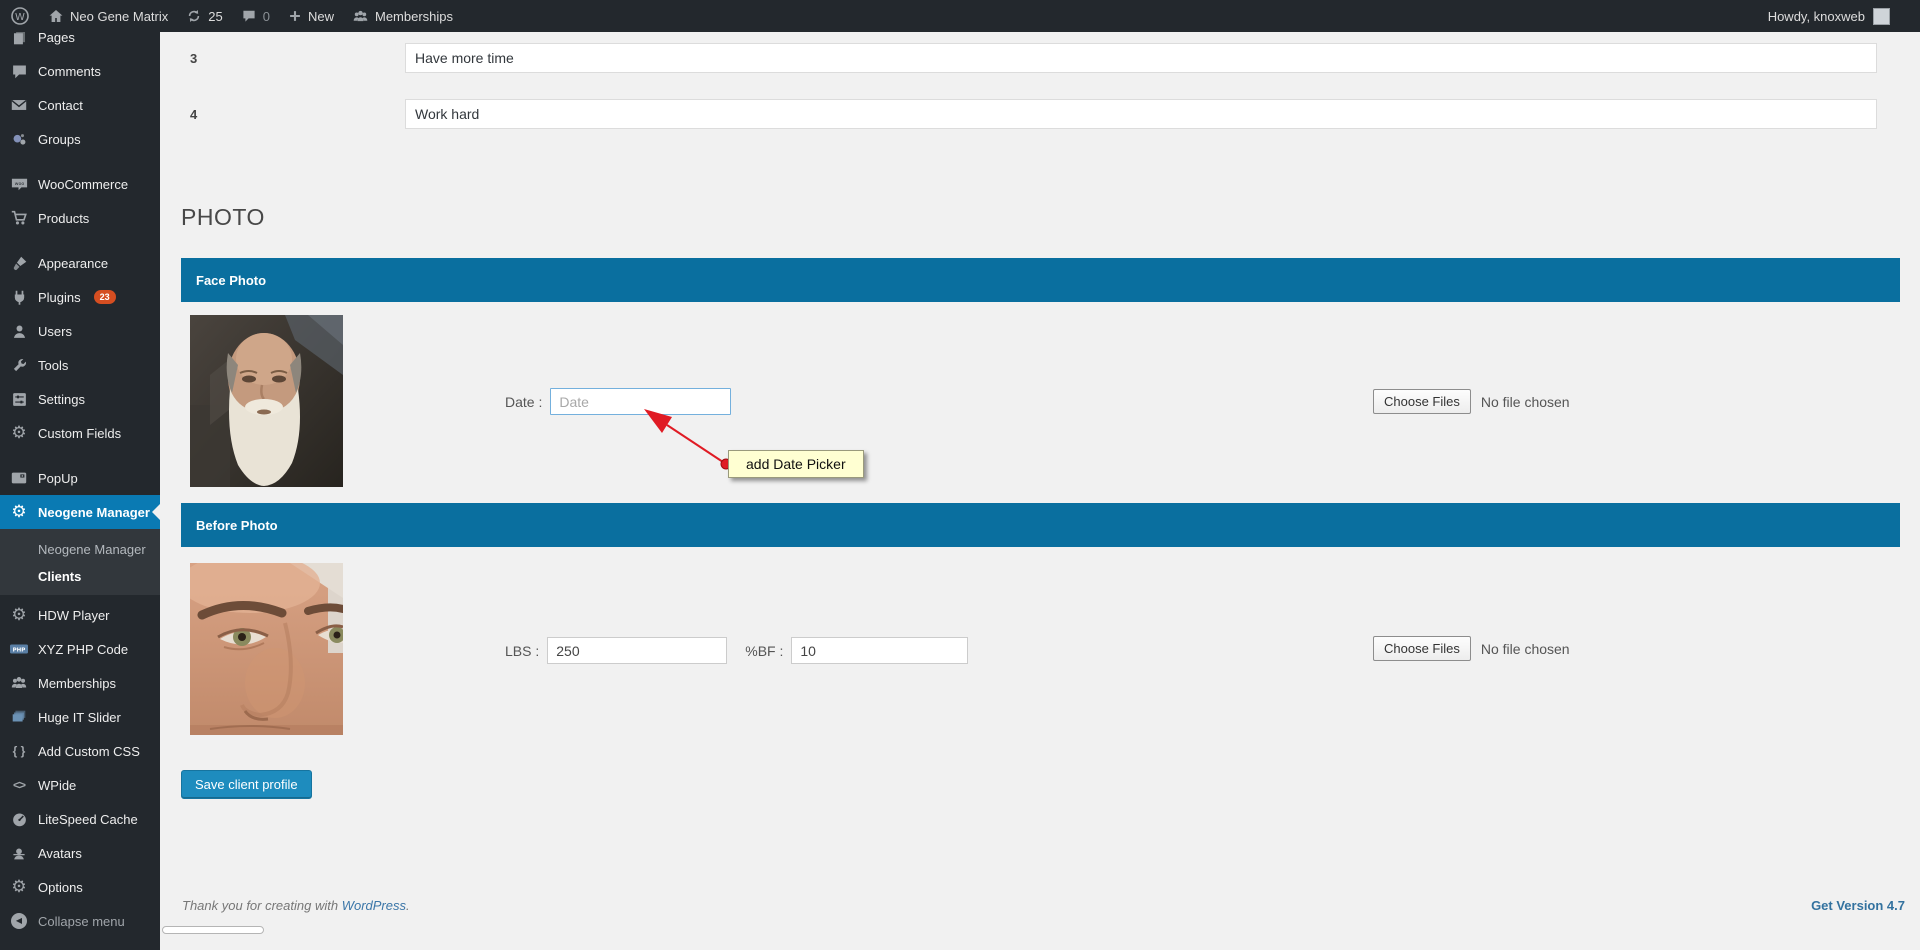  Describe the element at coordinates (249, 16) in the screenshot. I see `comment-bubble-icon` at that location.